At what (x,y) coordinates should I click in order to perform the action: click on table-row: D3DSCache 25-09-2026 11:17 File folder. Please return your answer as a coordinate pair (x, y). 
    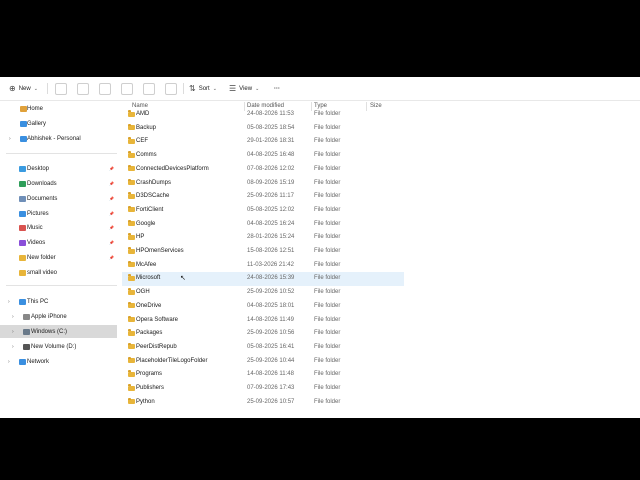
    Looking at the image, I should click on (263, 197).